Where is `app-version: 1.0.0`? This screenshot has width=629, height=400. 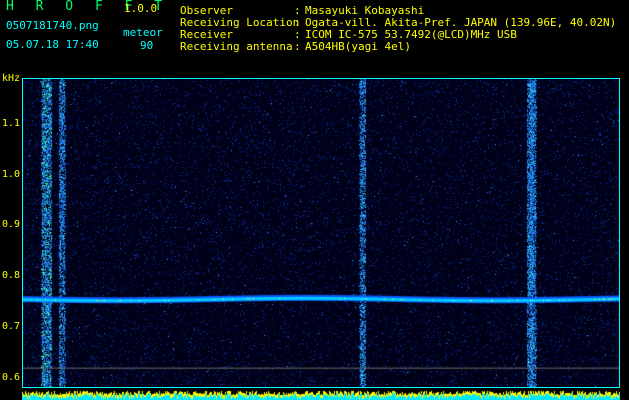 app-version: 1.0.0 is located at coordinates (141, 8).